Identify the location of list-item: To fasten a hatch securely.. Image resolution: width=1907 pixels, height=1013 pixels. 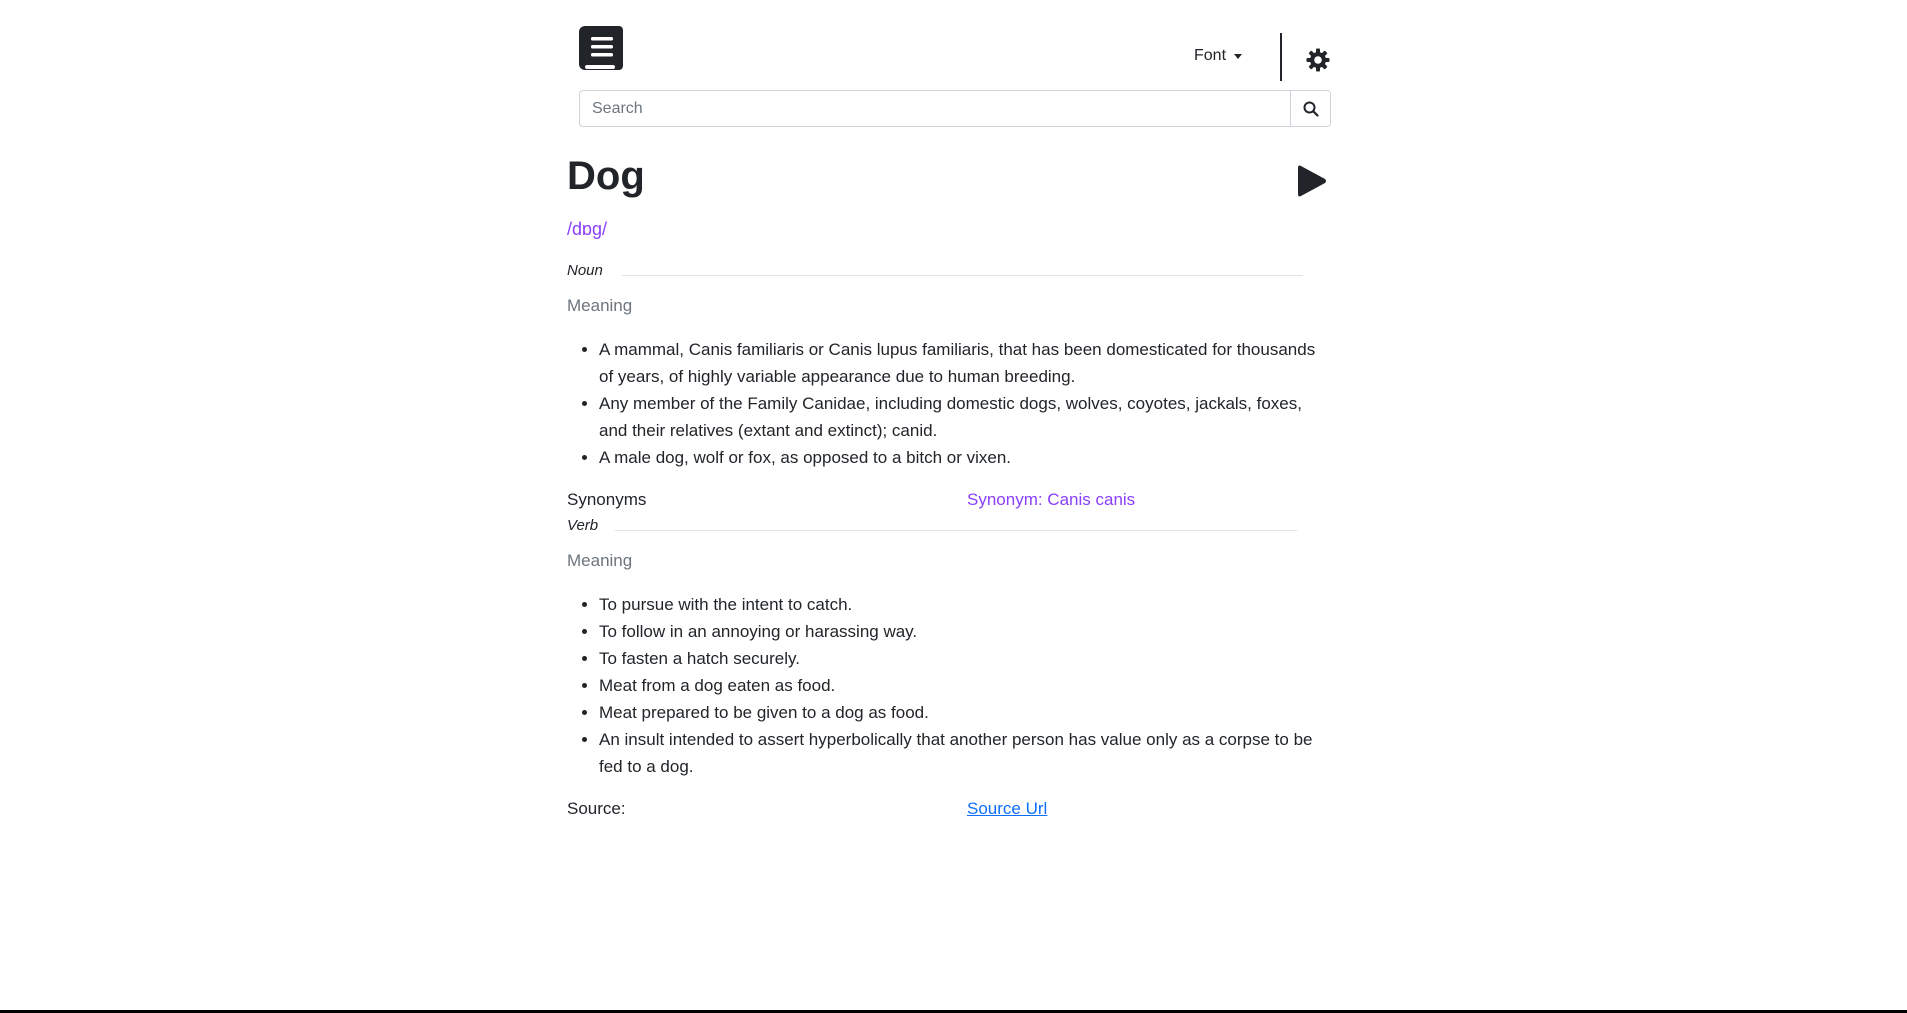
(965, 658).